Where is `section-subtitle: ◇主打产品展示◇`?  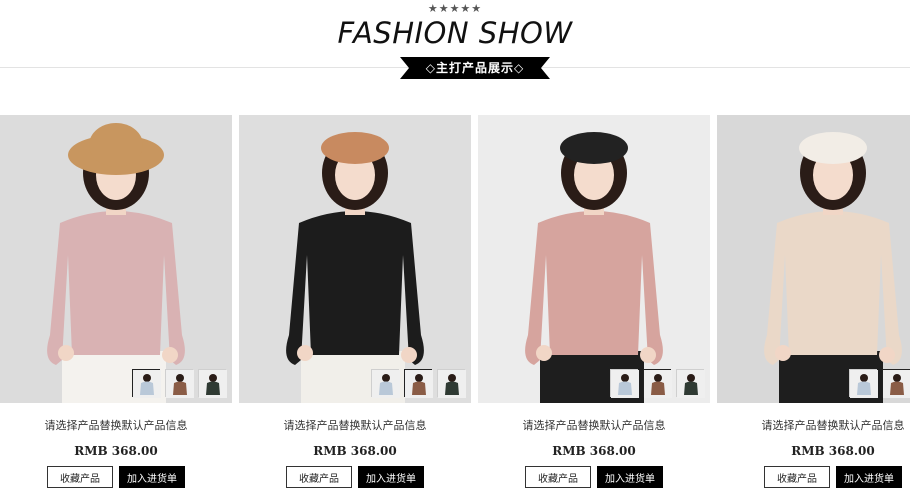 section-subtitle: ◇主打产品展示◇ is located at coordinates (475, 68).